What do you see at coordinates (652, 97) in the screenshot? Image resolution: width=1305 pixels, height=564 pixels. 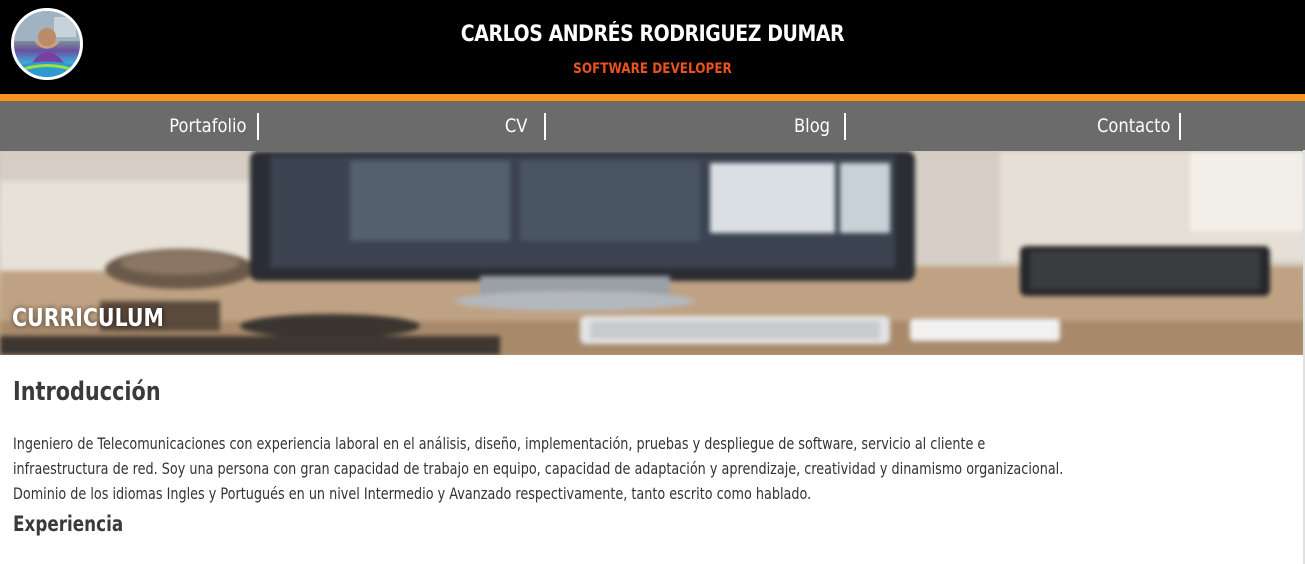 I see `accent-divider` at bounding box center [652, 97].